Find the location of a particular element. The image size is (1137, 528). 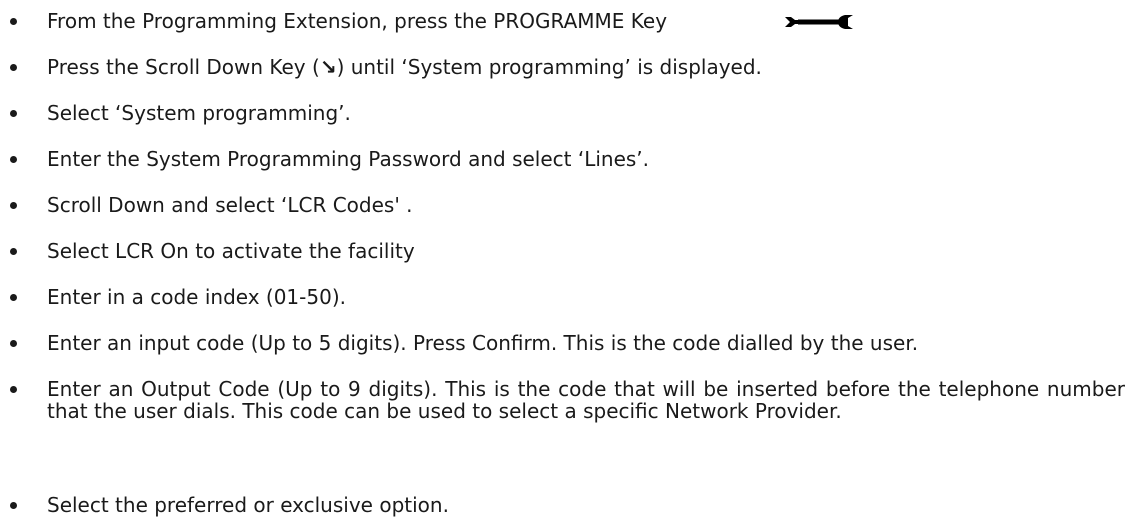

wrench-icon is located at coordinates (819, 22).